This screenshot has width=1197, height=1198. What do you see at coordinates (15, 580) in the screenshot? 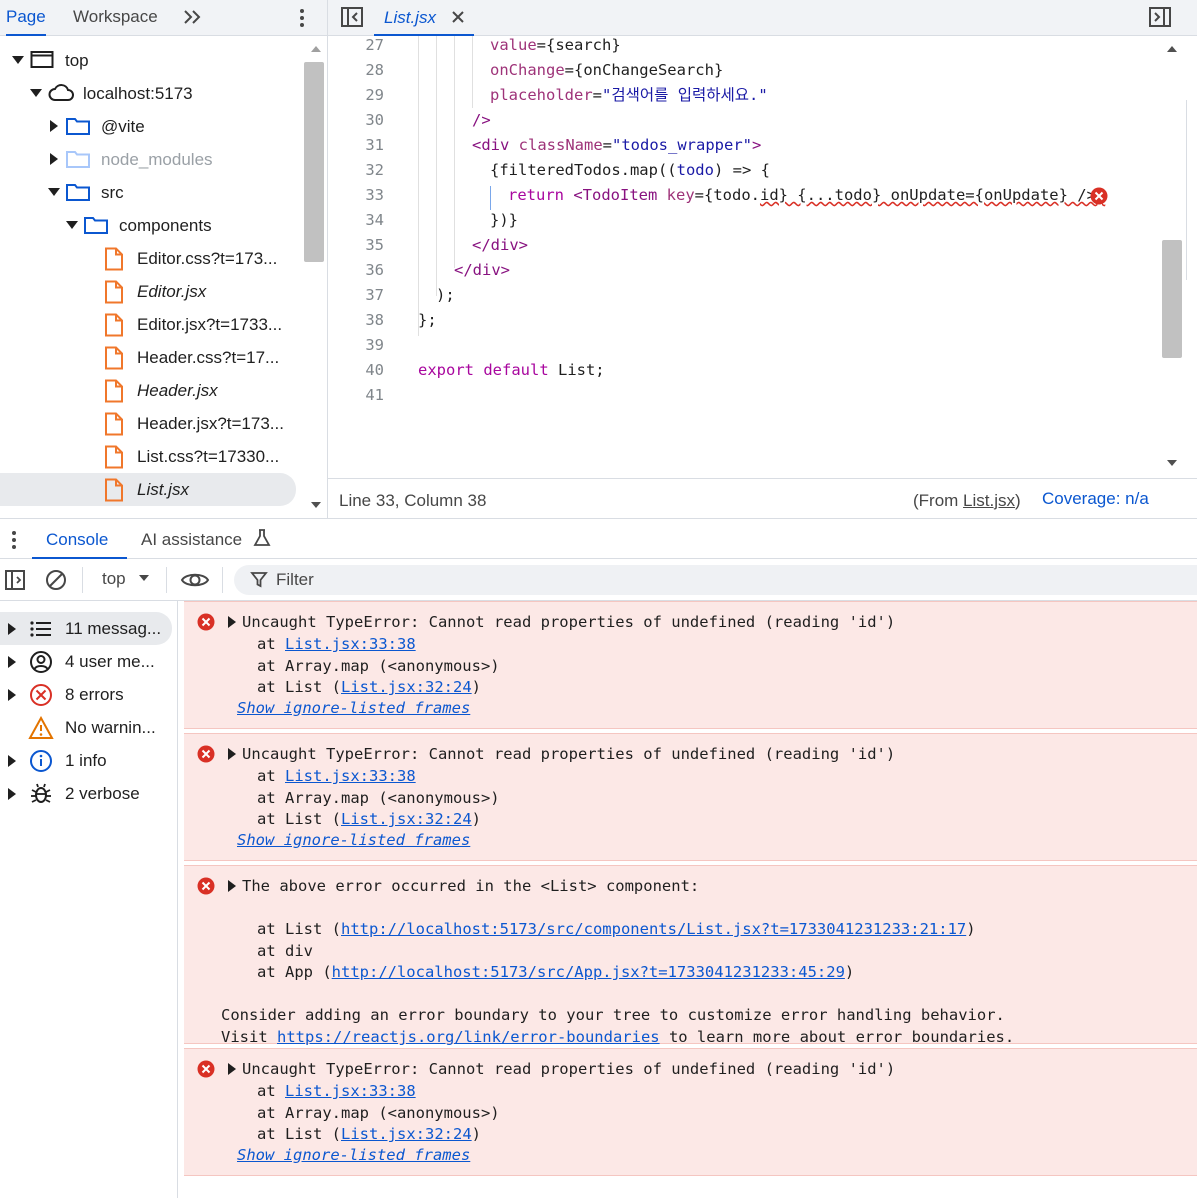
I see `sidebar-toggle-icon` at bounding box center [15, 580].